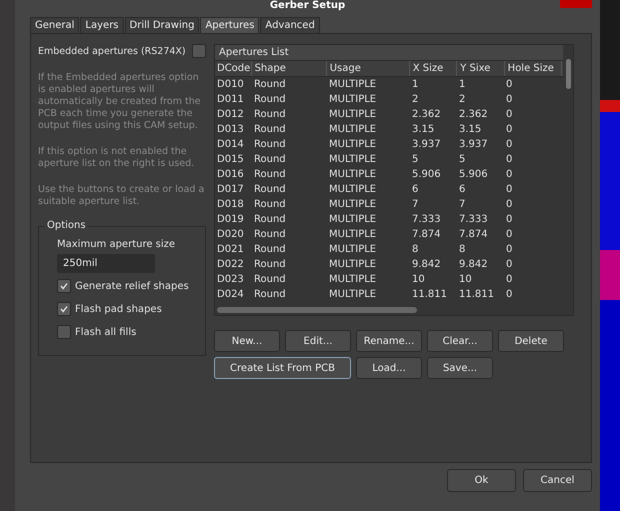  What do you see at coordinates (233, 68) in the screenshot?
I see `column-header: DCode` at bounding box center [233, 68].